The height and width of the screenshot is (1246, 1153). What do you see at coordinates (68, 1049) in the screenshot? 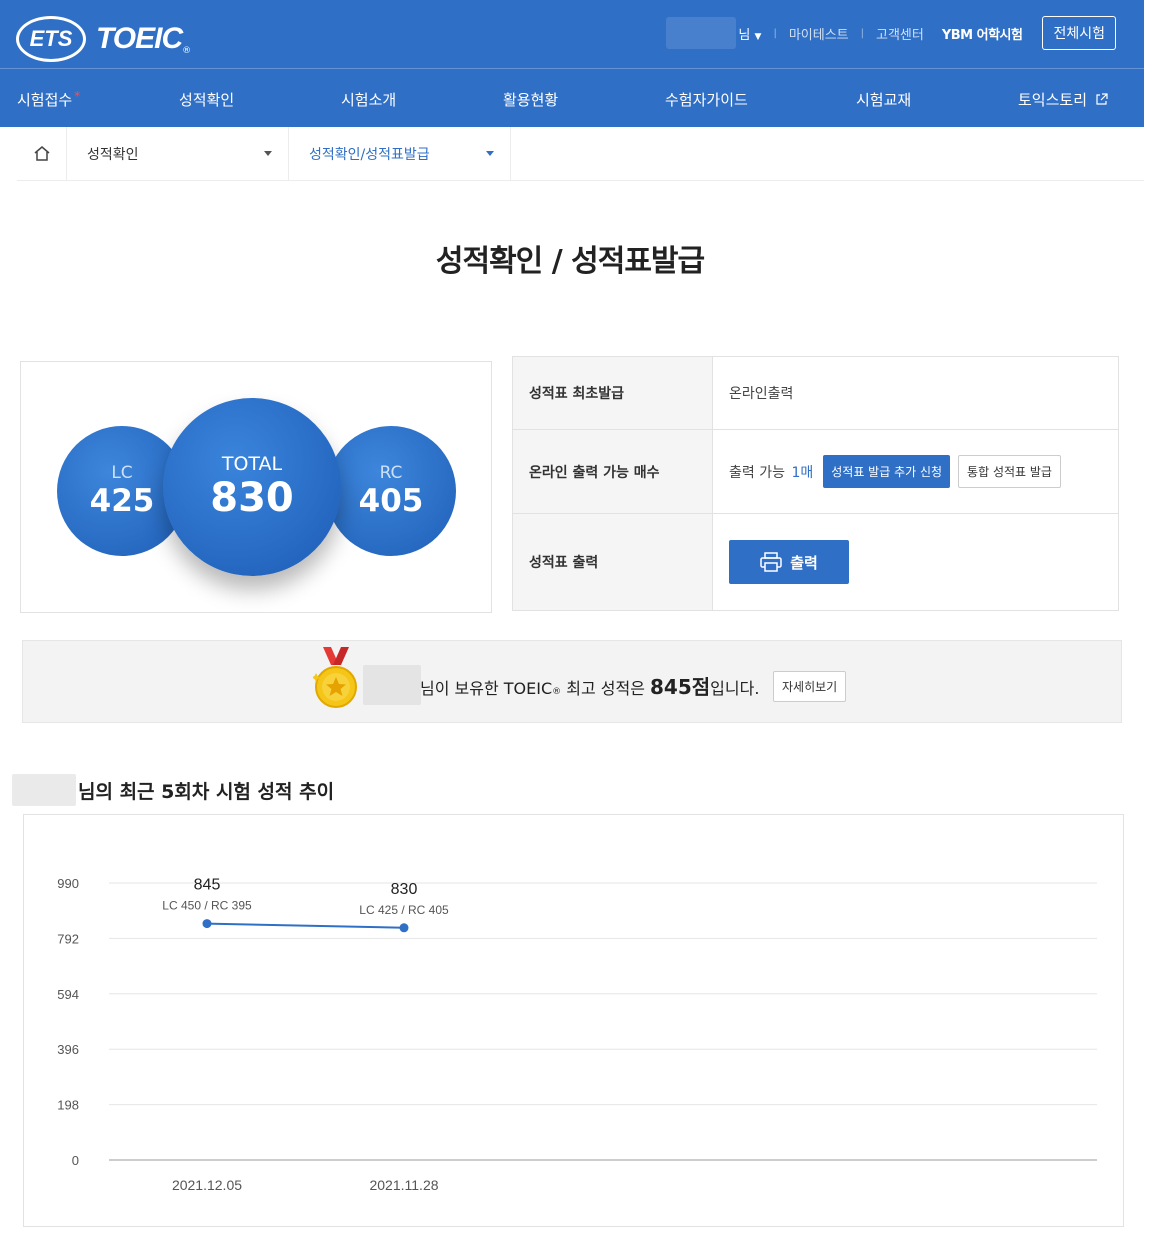
I see `y-tick-label: 396` at bounding box center [68, 1049].